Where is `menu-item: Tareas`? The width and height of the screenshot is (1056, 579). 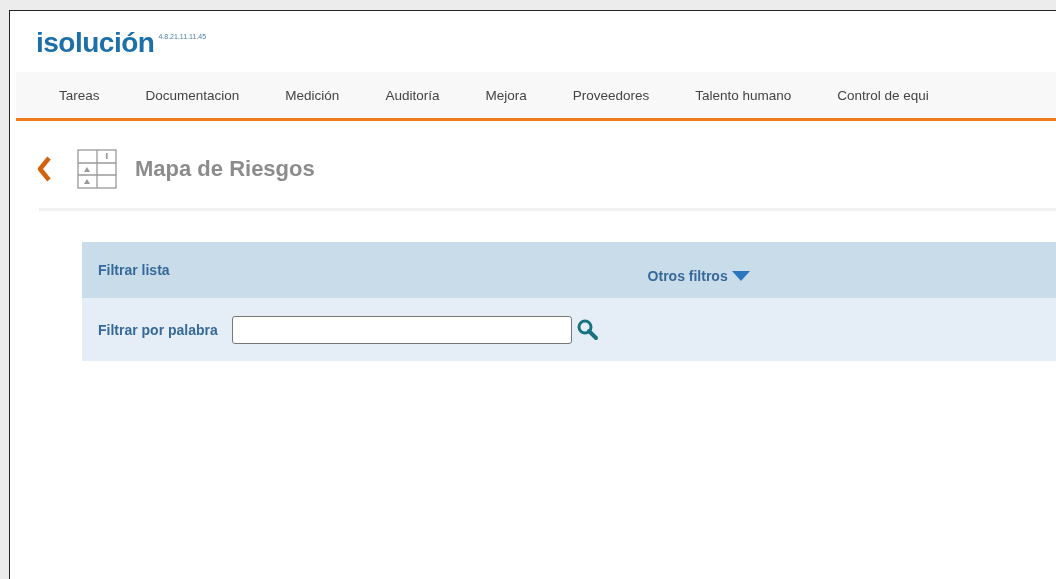 menu-item: Tareas is located at coordinates (79, 95).